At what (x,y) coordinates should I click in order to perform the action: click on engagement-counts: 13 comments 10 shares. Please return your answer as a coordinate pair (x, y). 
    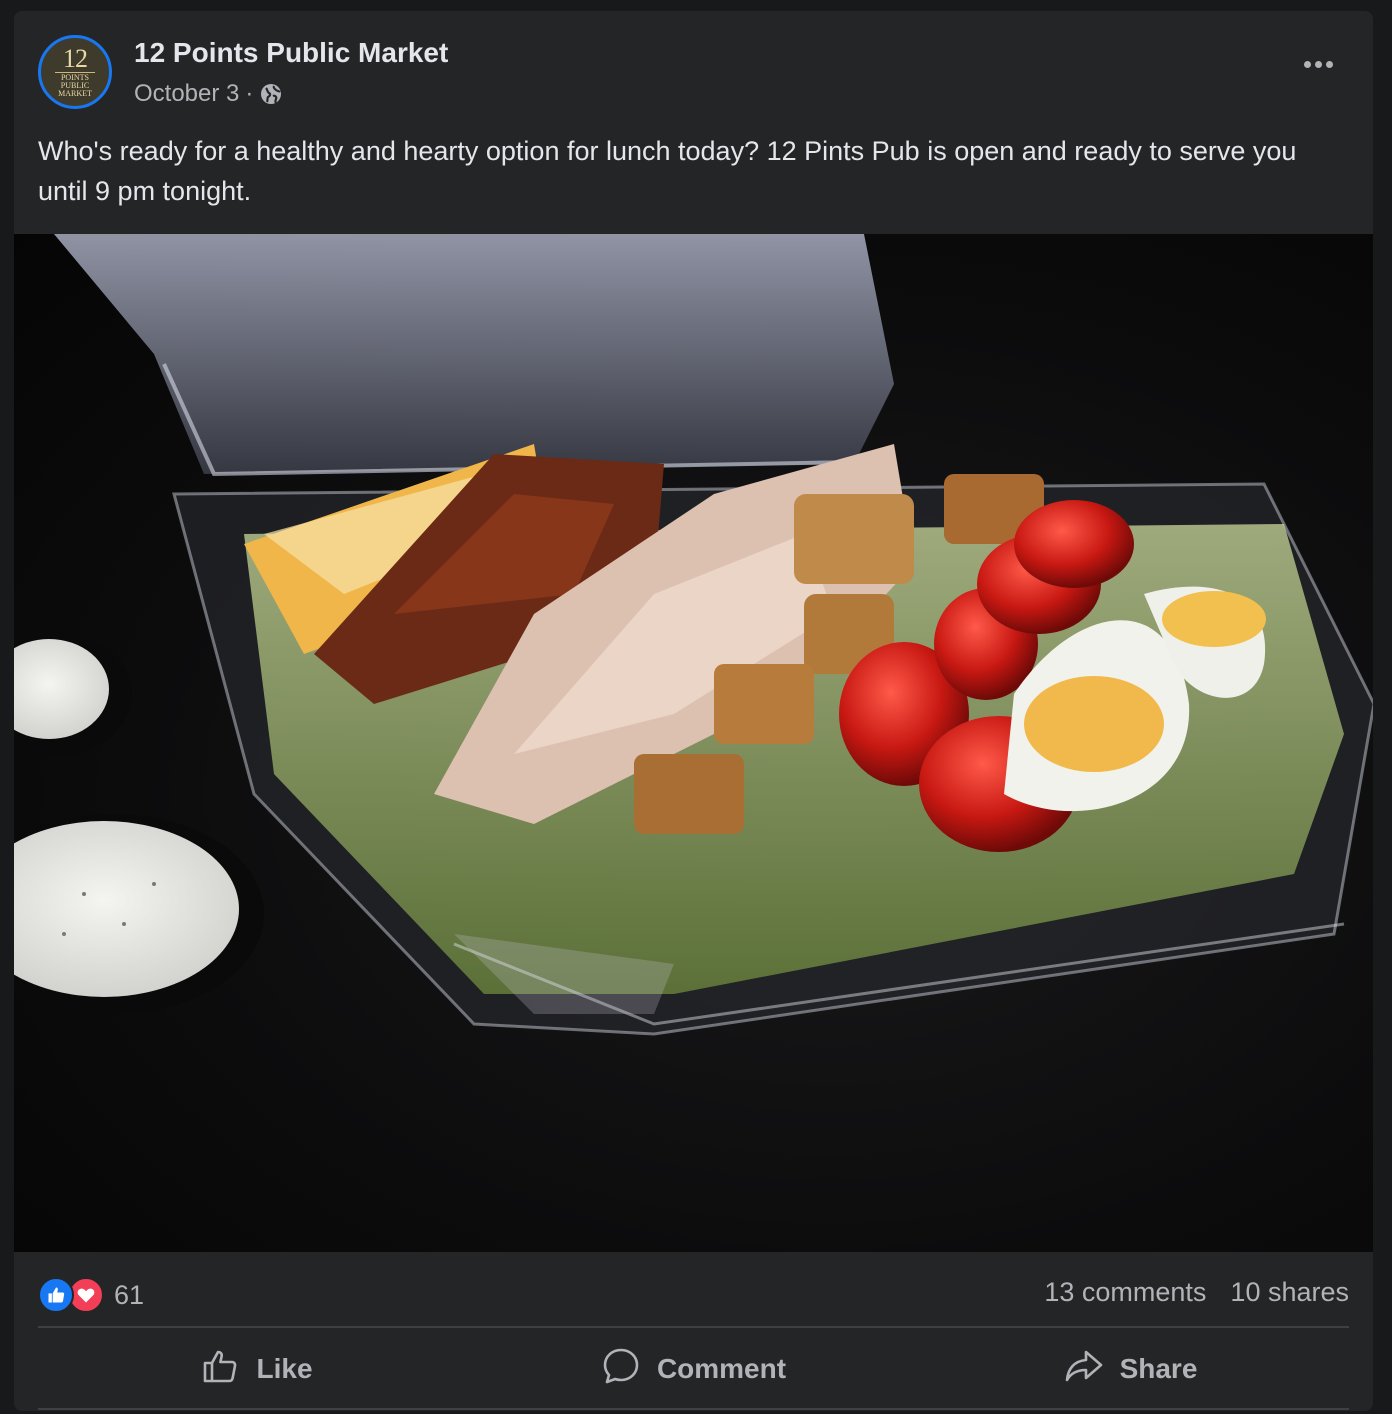
    Looking at the image, I should click on (1196, 1292).